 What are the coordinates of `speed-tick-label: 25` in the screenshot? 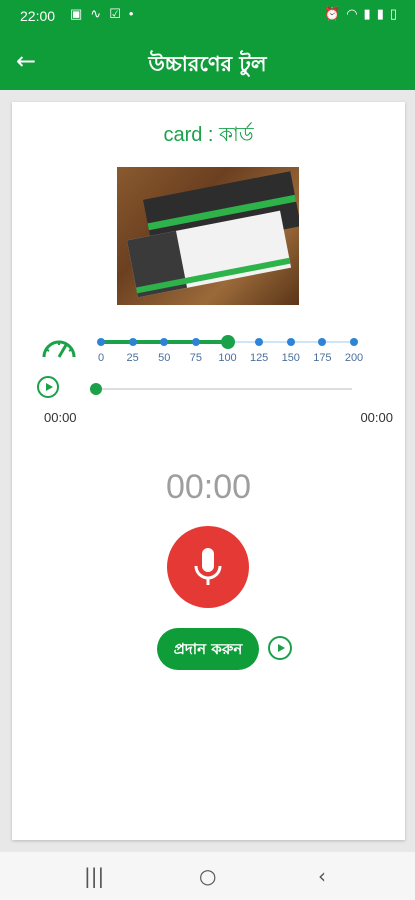 It's located at (132, 358).